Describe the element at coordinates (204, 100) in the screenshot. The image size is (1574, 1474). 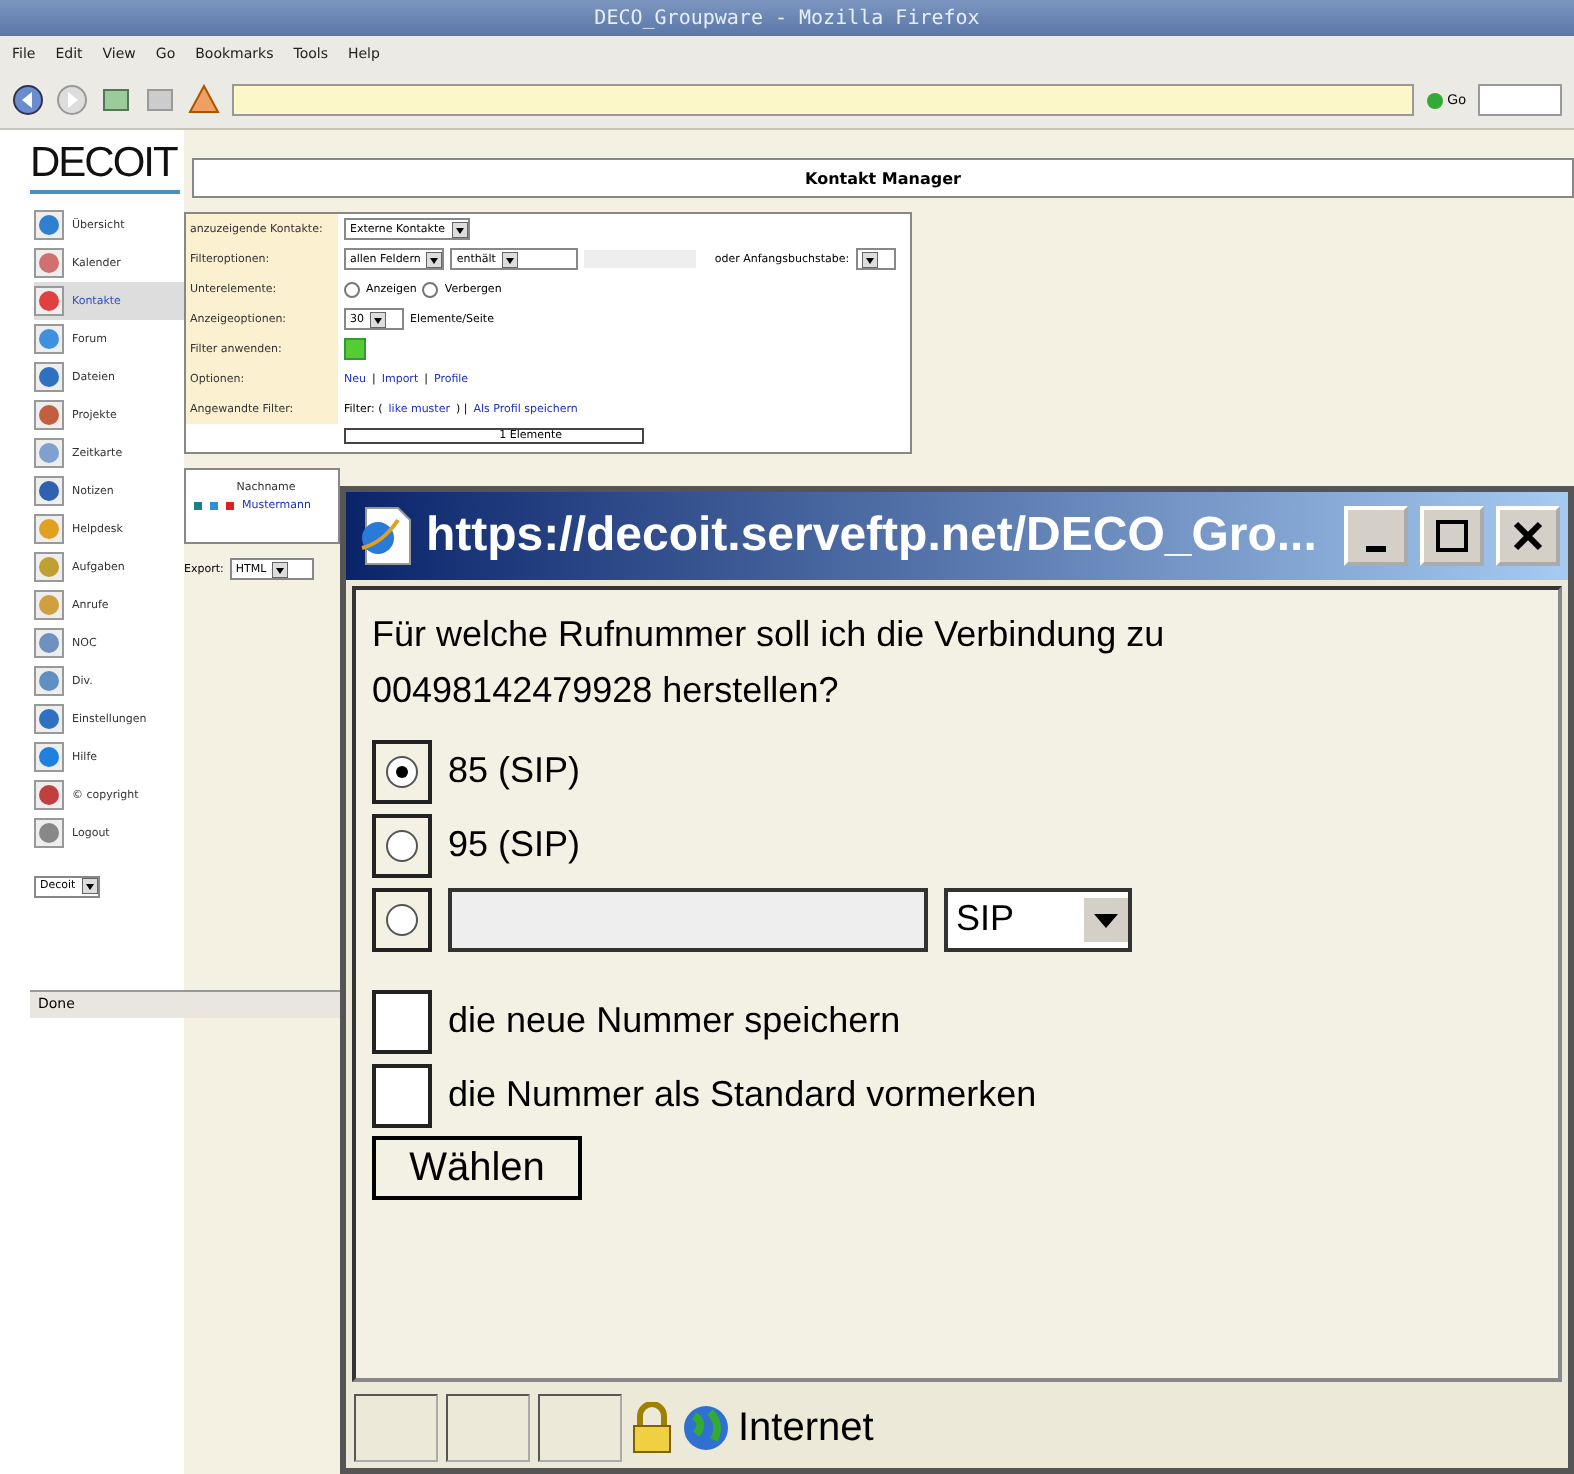
I see `home-icon` at that location.